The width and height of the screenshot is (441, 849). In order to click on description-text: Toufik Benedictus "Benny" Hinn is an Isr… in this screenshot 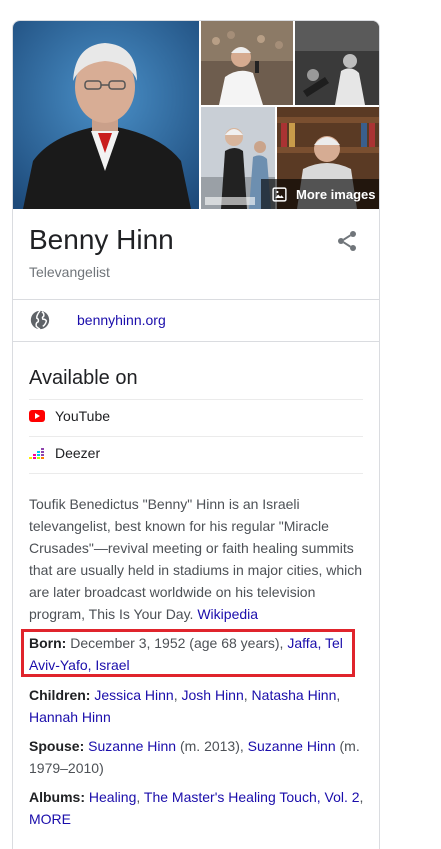, I will do `click(196, 559)`.